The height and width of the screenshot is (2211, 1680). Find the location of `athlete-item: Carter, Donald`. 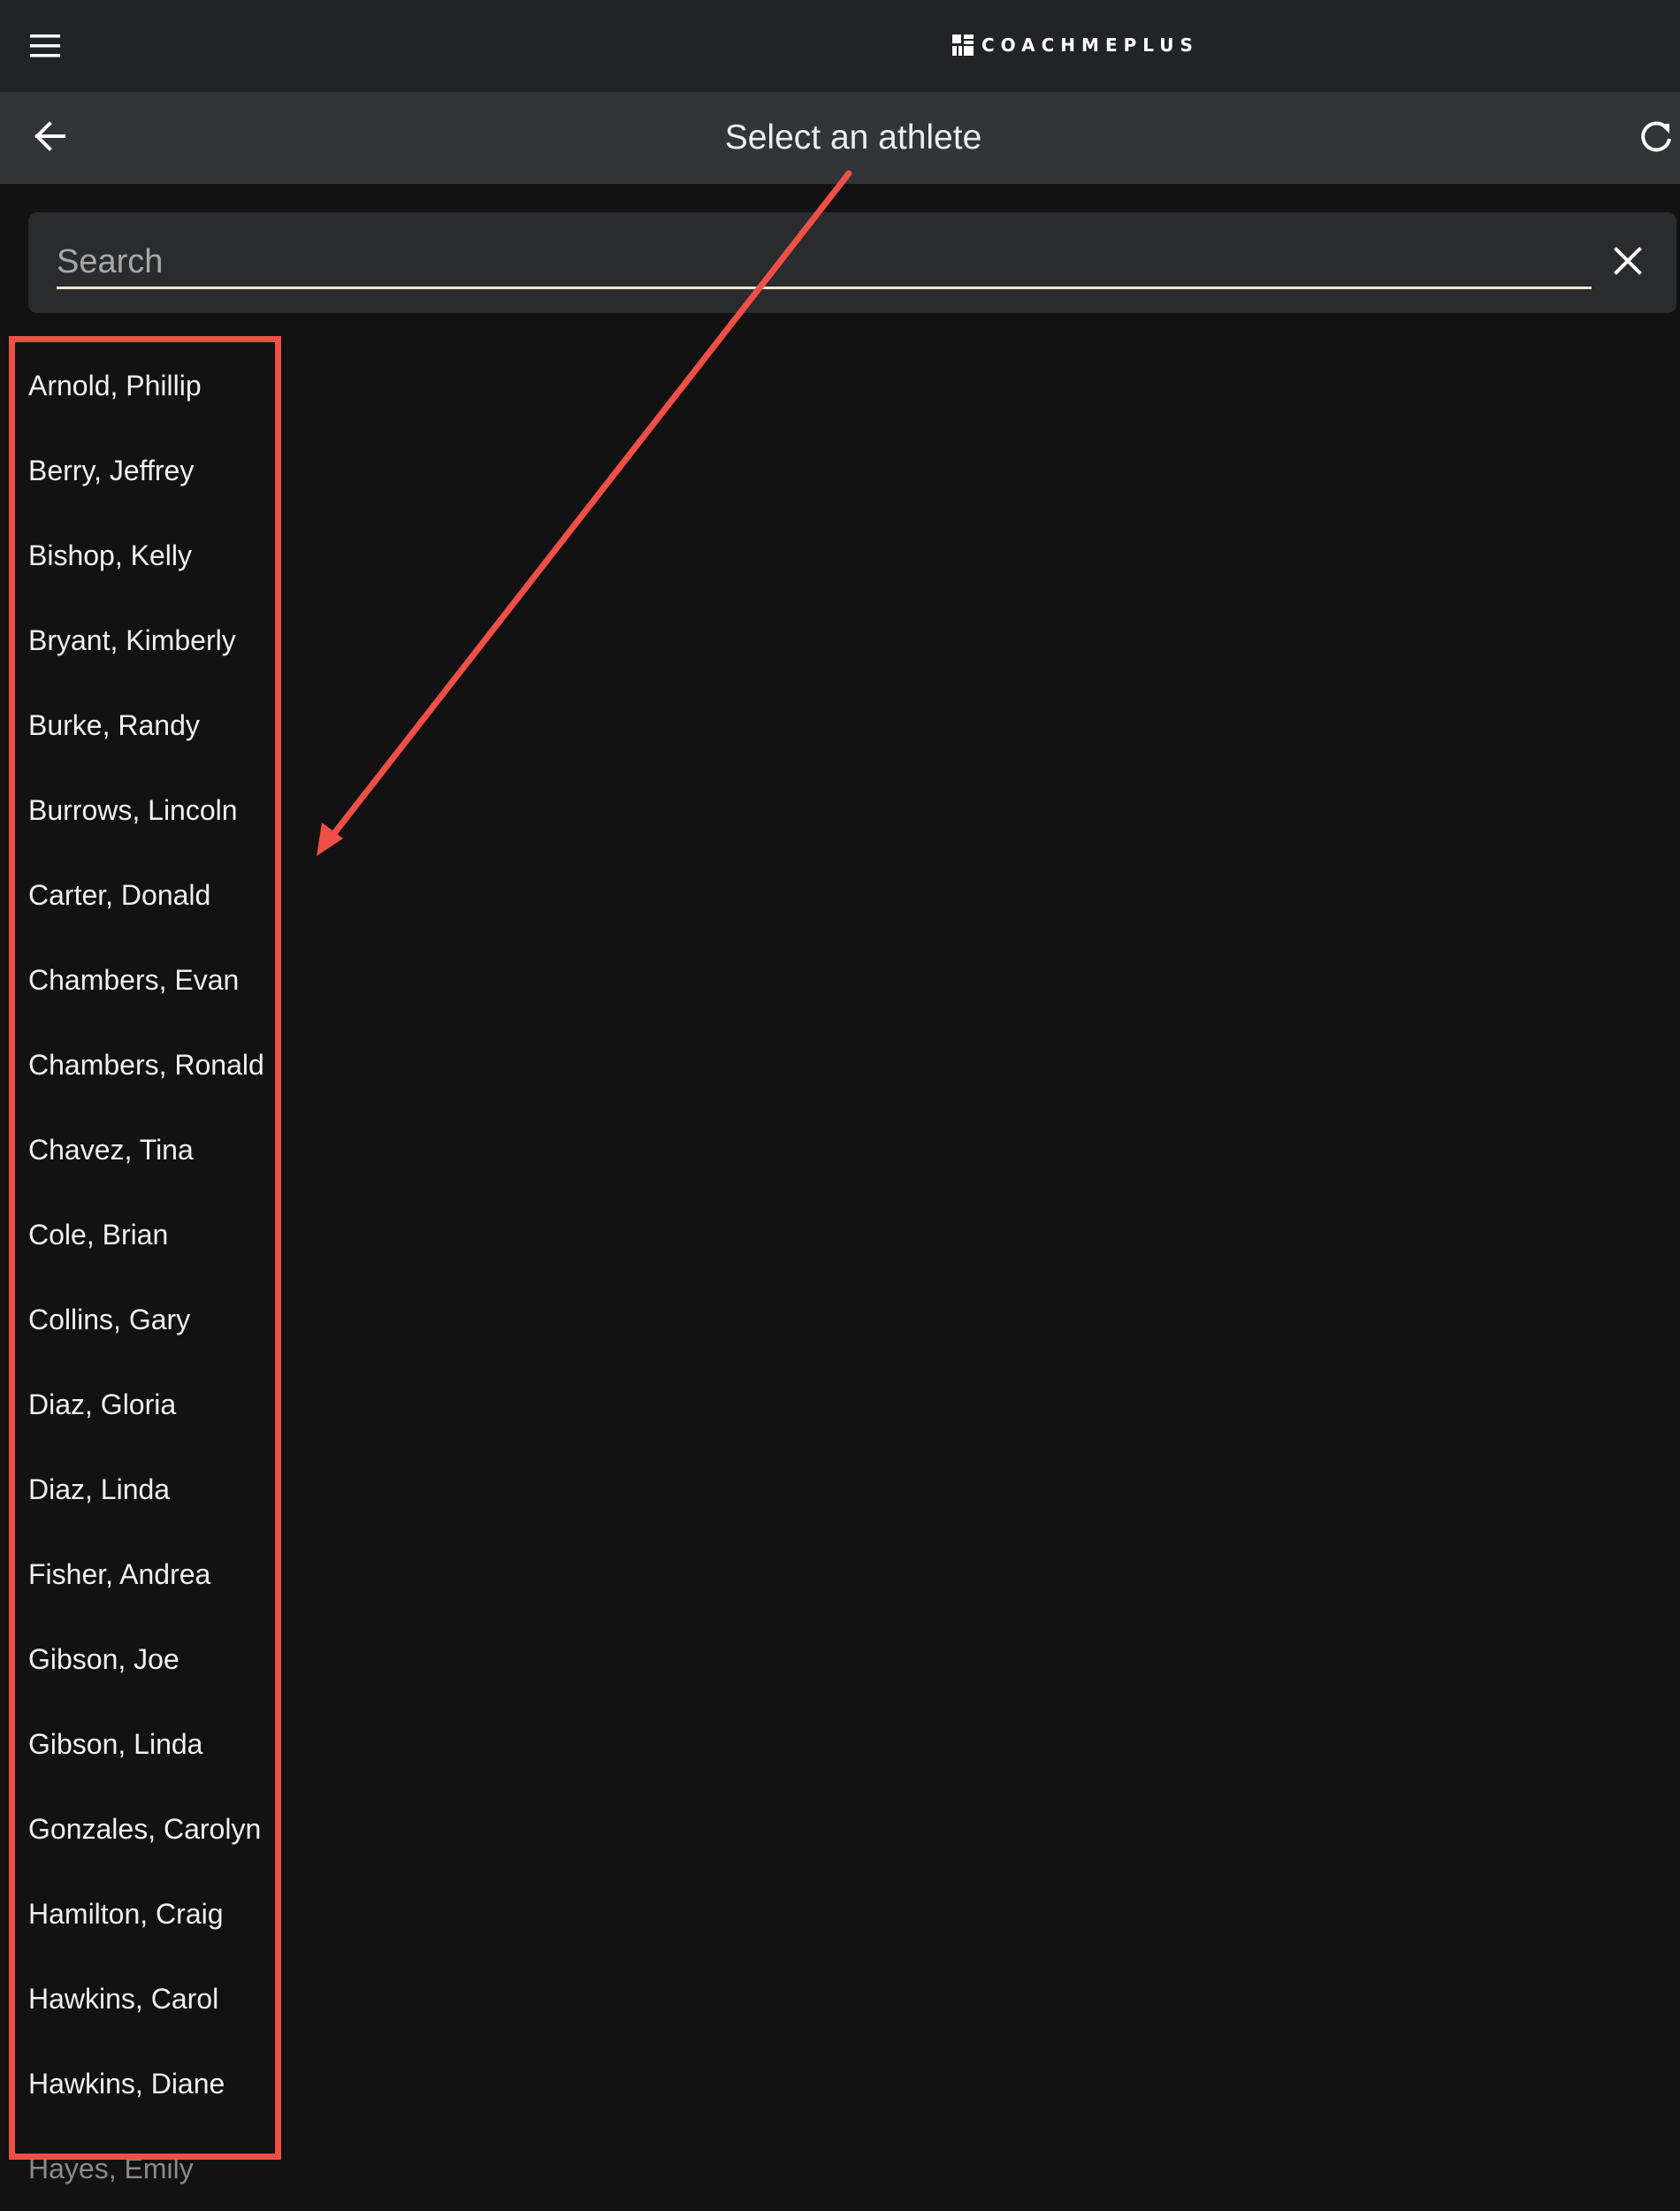

athlete-item: Carter, Donald is located at coordinates (146, 895).